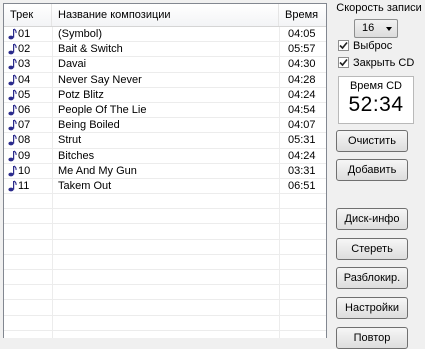 This screenshot has height=349, width=425. I want to click on table-row: 04 Never Say Never 04:28, so click(165, 80).